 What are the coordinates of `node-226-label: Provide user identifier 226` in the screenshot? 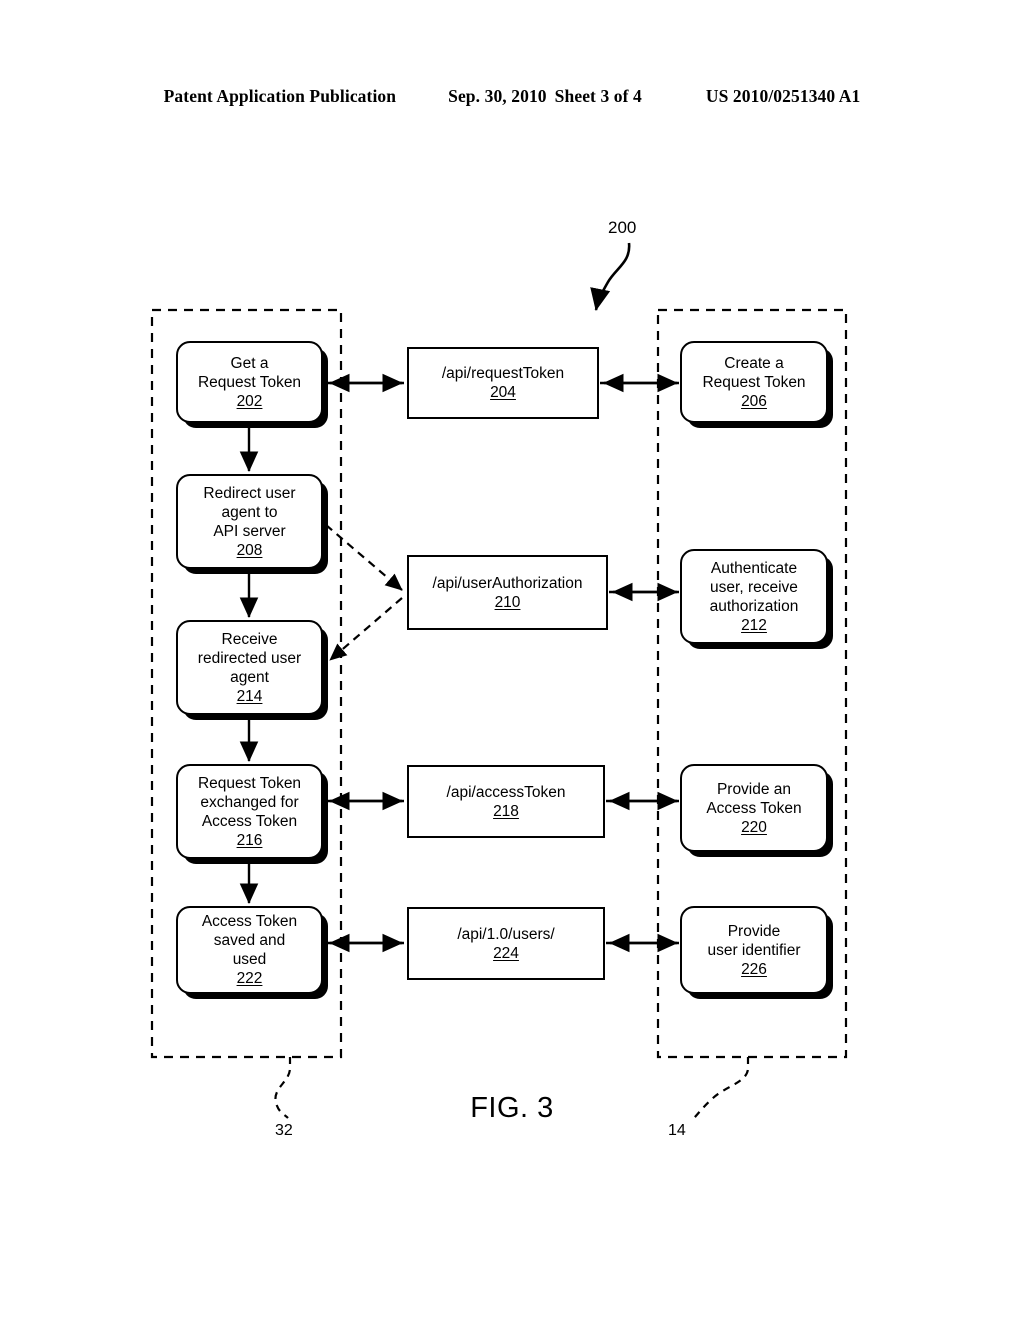 It's located at (754, 950).